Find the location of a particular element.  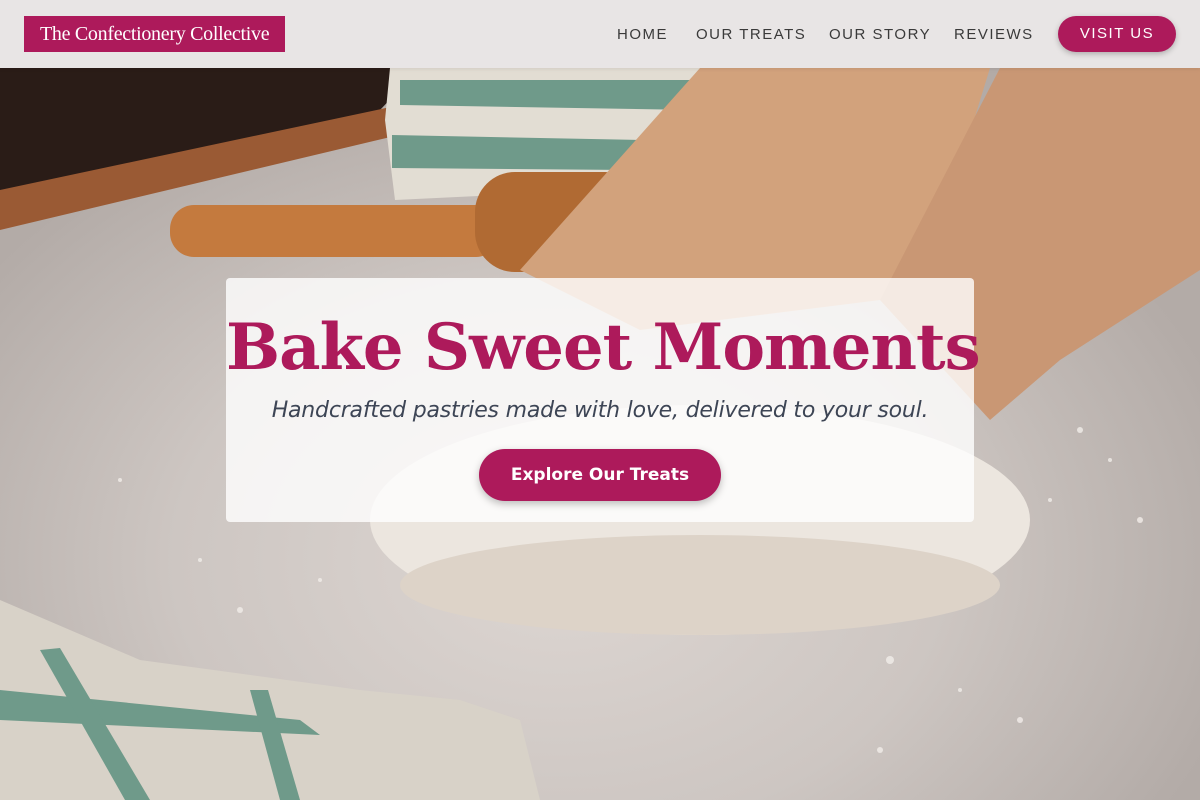

brand-logo: The Confectionery Collective is located at coordinates (155, 34).